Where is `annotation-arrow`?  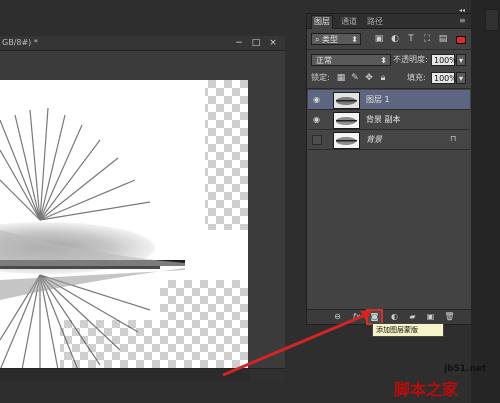 annotation-arrow is located at coordinates (297, 343).